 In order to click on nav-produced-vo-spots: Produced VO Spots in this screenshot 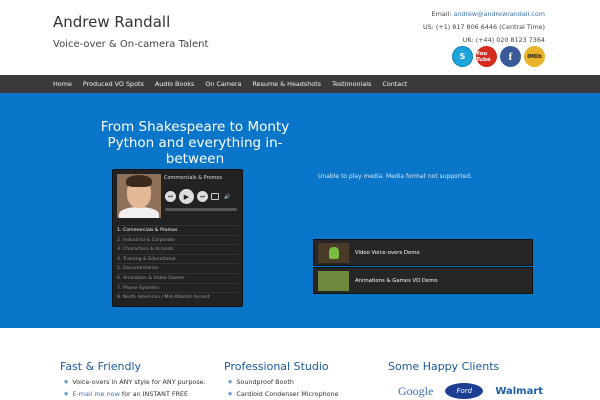, I will do `click(113, 84)`.